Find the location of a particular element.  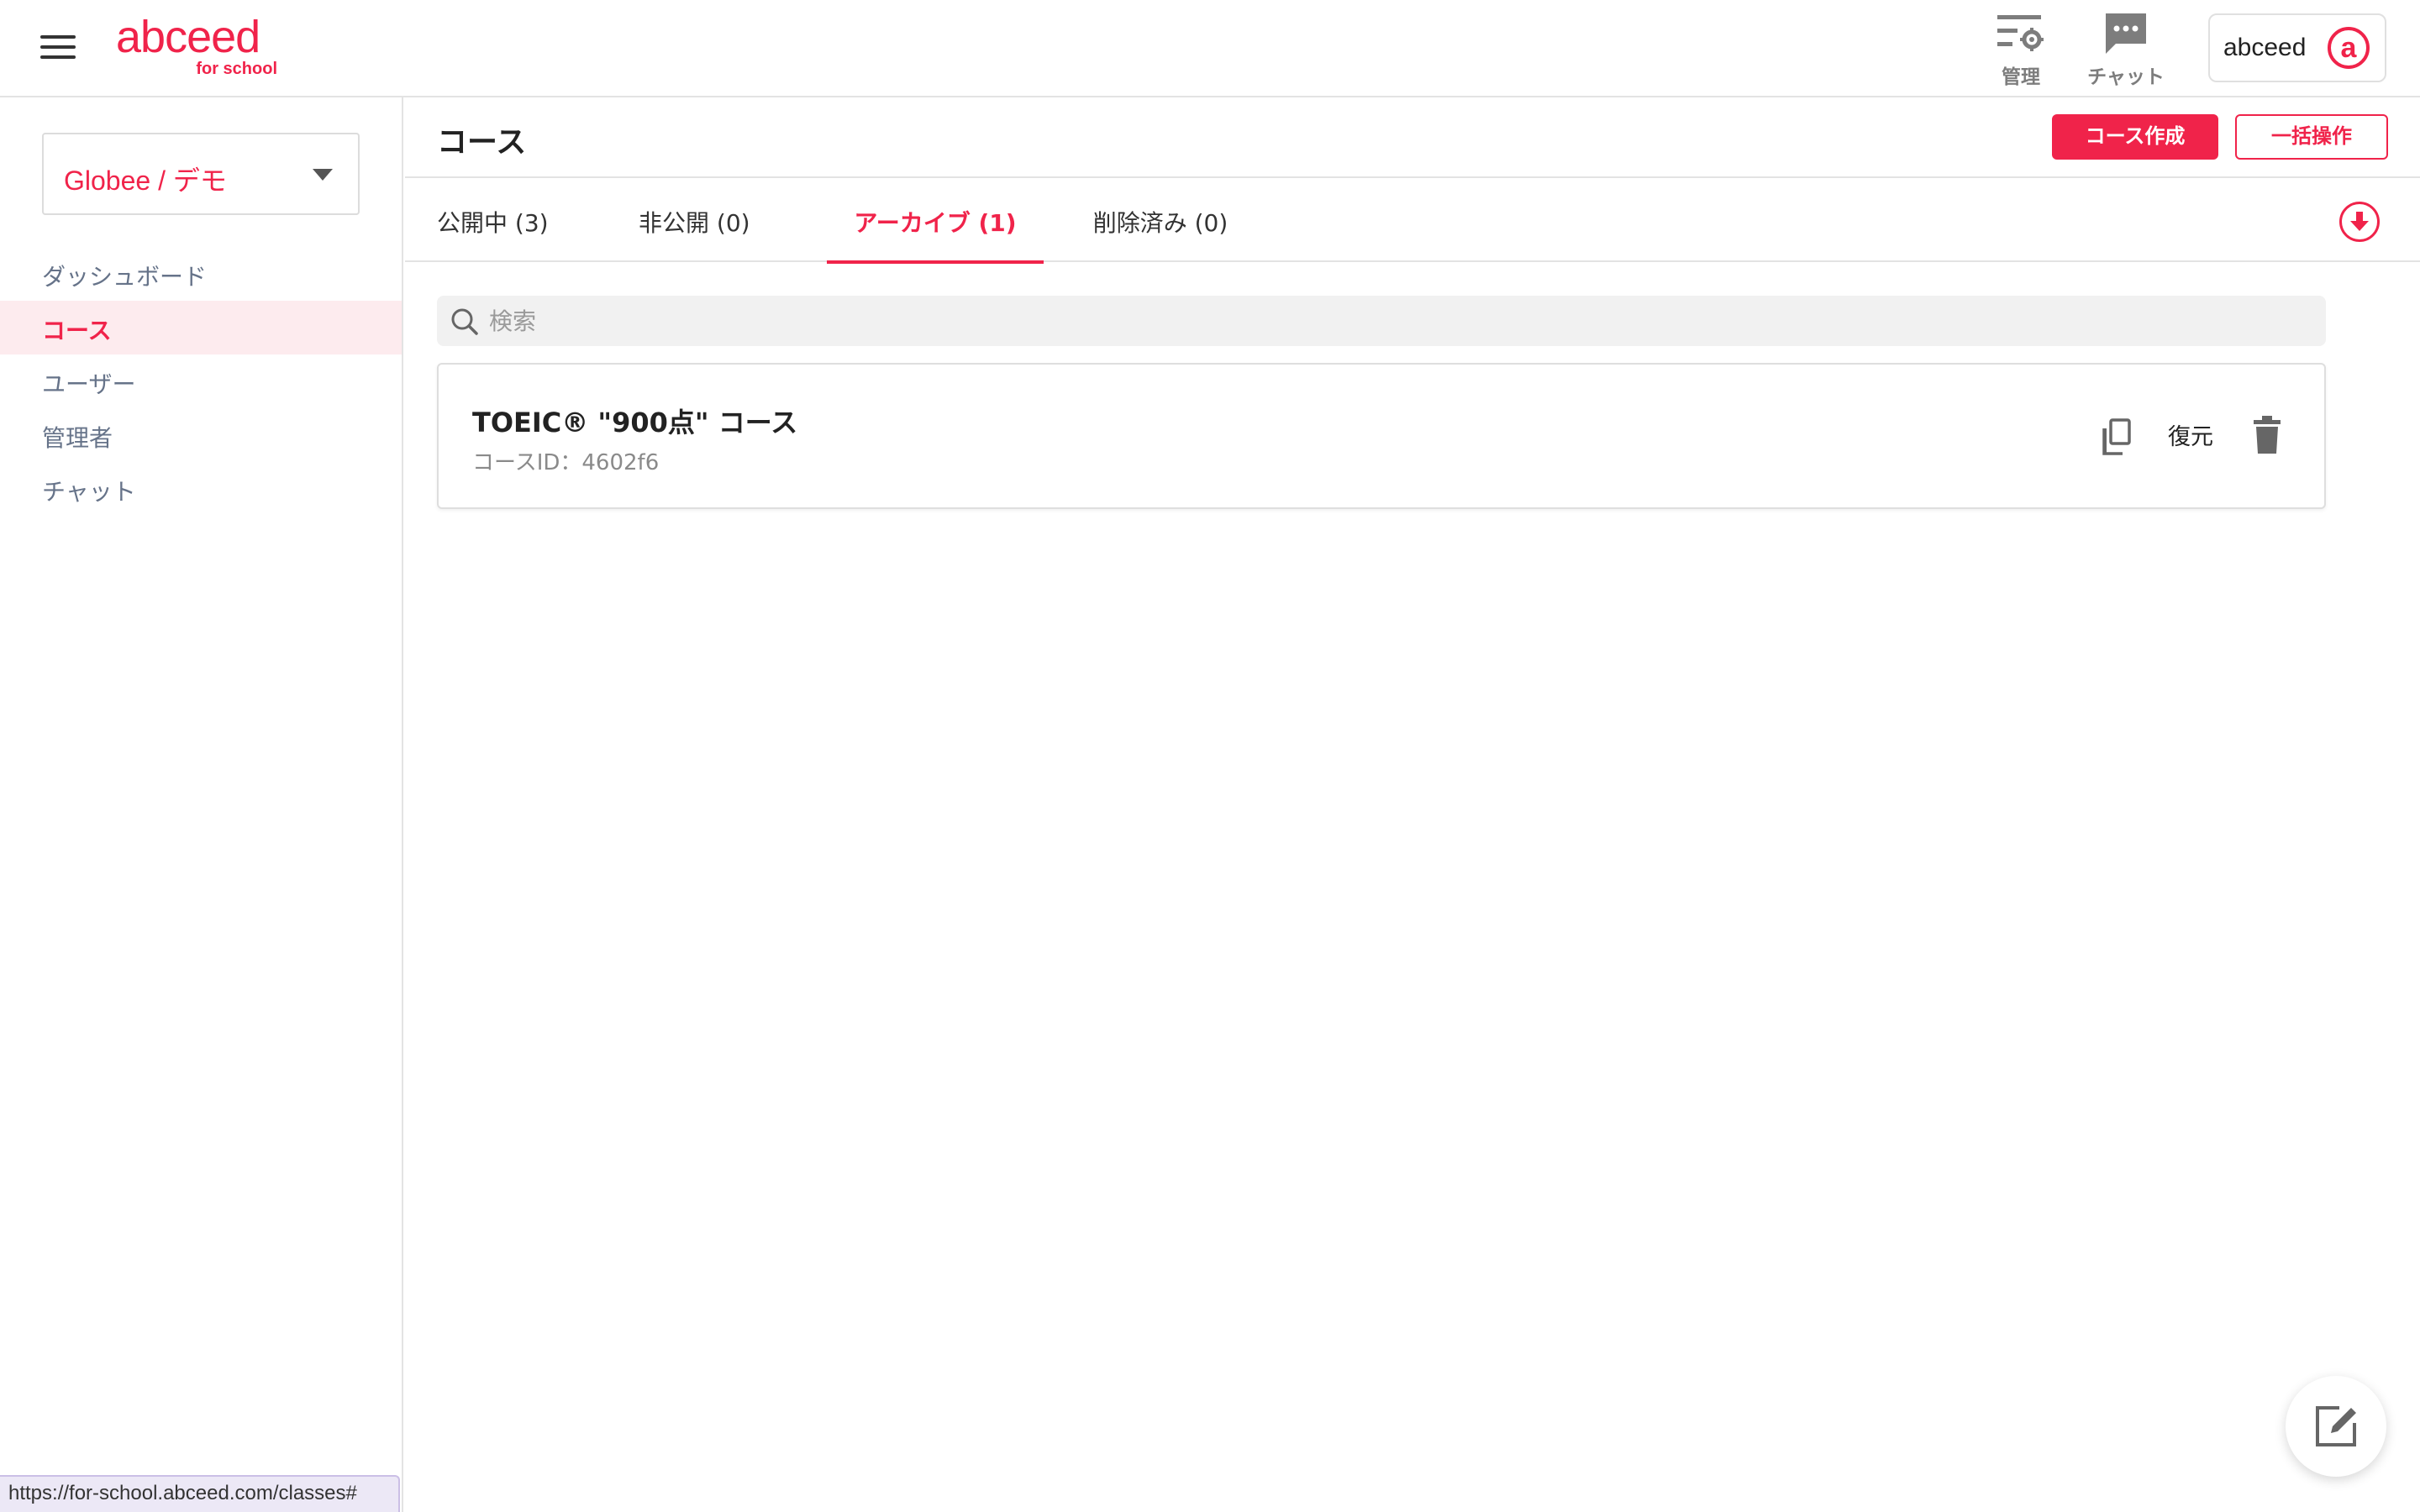

course-card: TOEIC® "900点" コース コースID：4602f6 復元 is located at coordinates (1381, 436).